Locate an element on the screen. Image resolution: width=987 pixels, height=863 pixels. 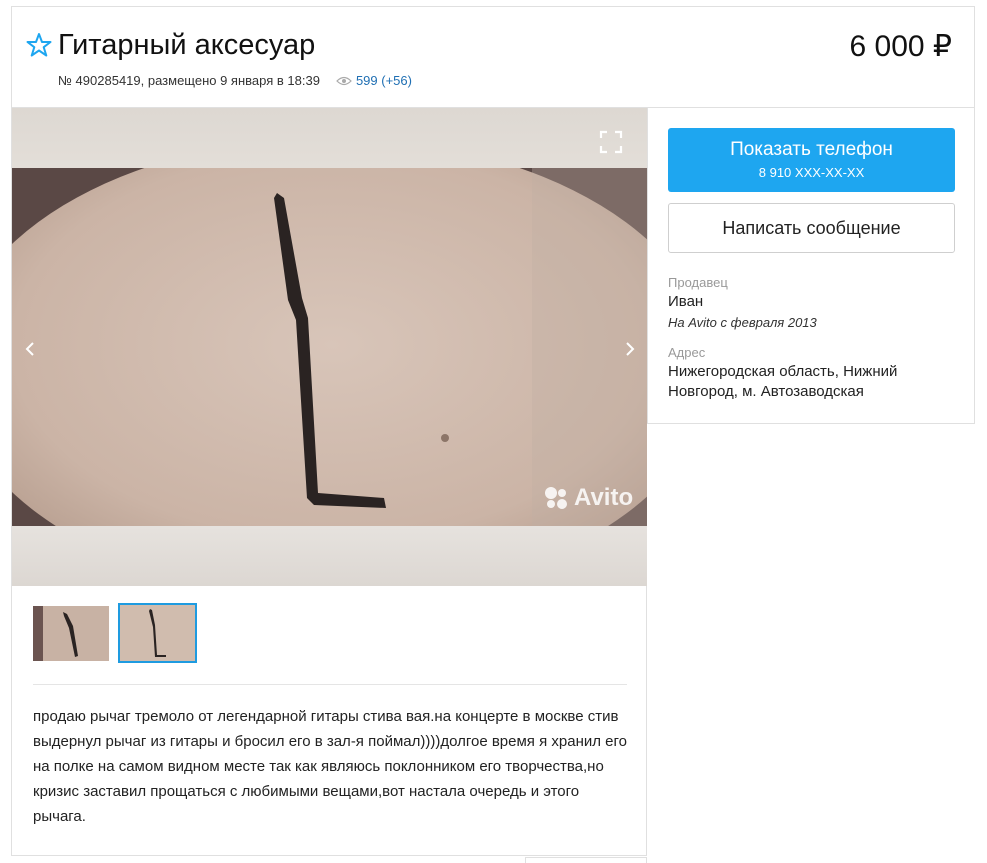
price: 6 000 ₽ is located at coordinates (901, 46).